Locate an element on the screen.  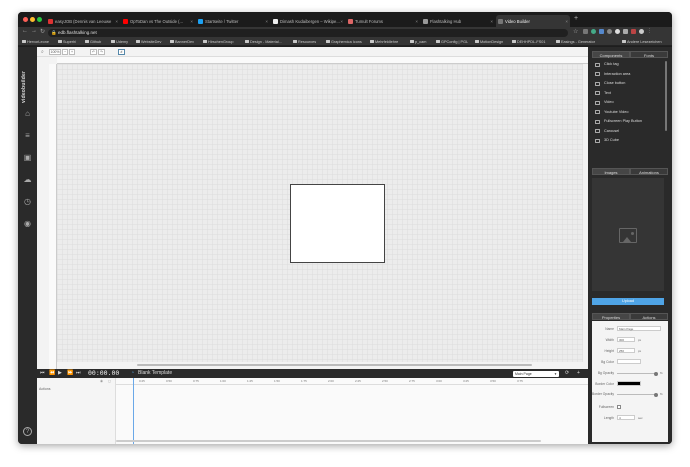
new-tab-icon: + is located at coordinates (576, 18).